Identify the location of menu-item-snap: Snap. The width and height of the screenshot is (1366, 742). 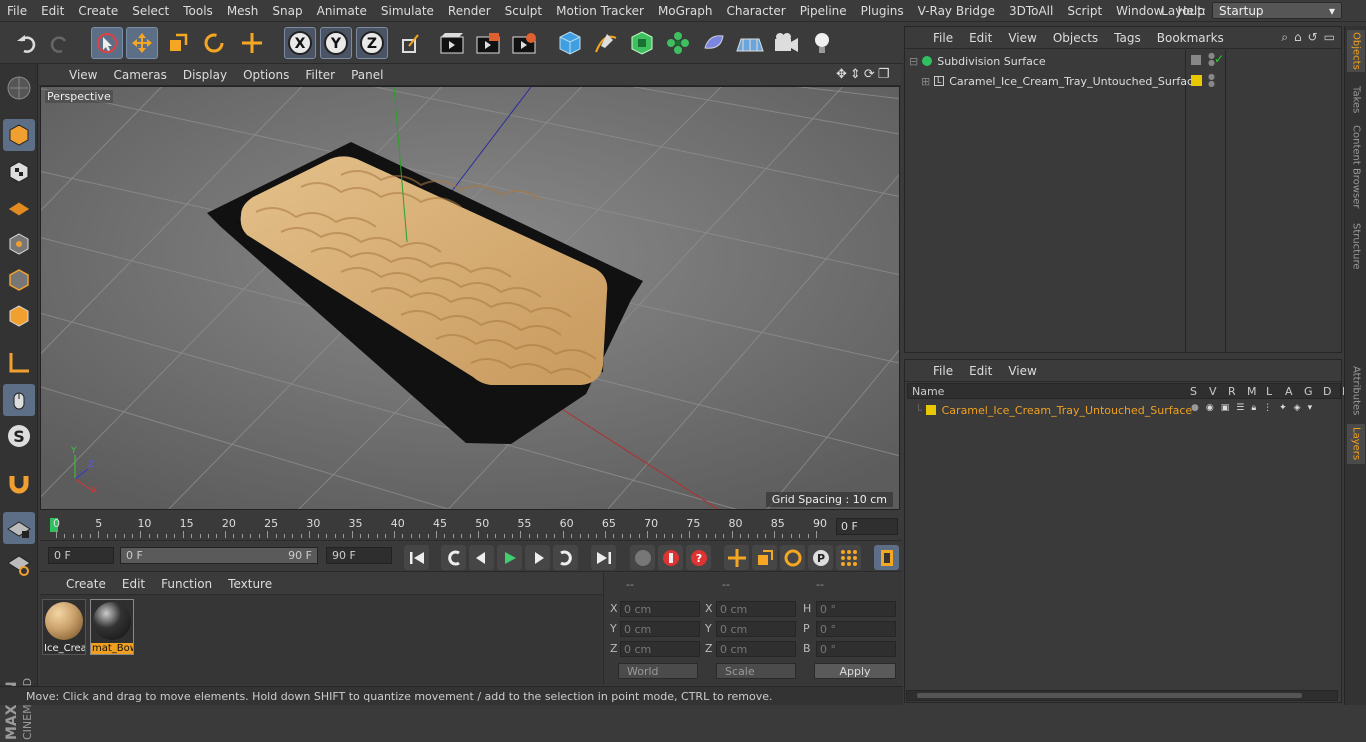
(287, 11).